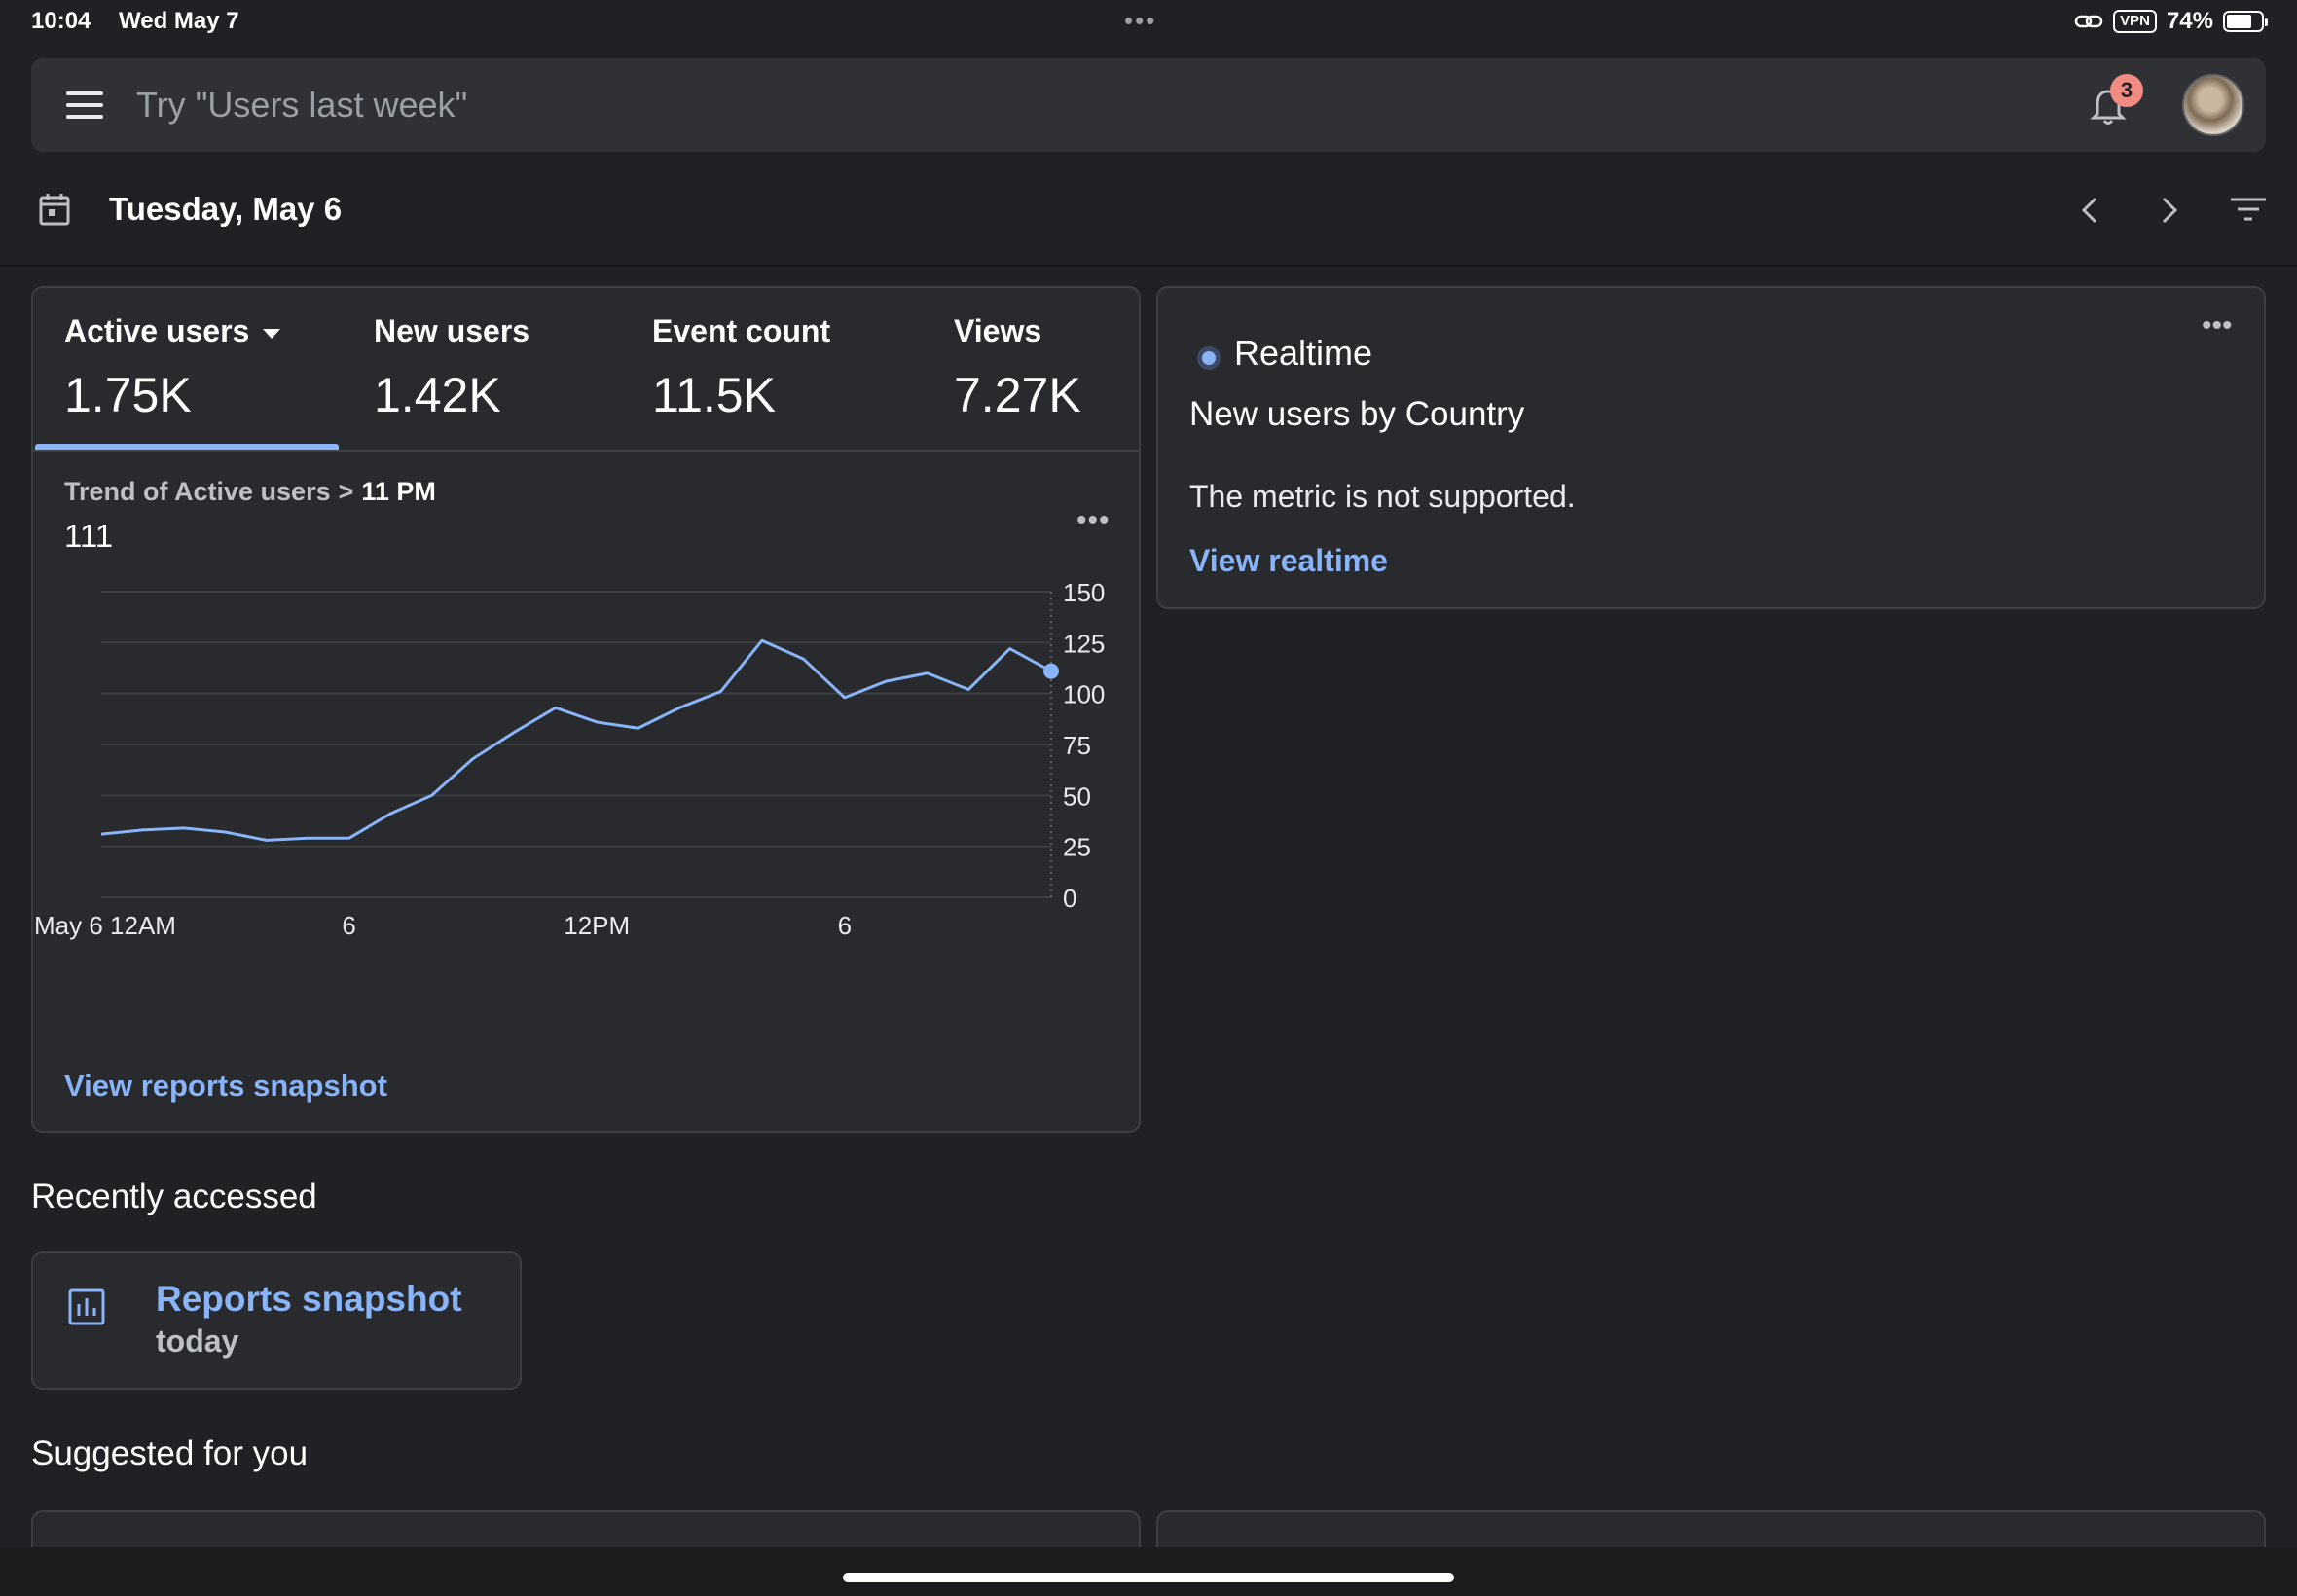  I want to click on tab-value: 11.5K, so click(714, 395).